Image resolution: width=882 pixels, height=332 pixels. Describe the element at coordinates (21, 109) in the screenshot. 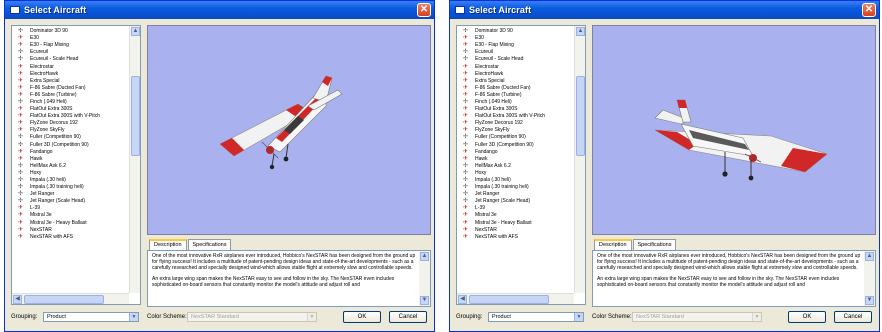

I see `airplane-icon: ✈` at that location.